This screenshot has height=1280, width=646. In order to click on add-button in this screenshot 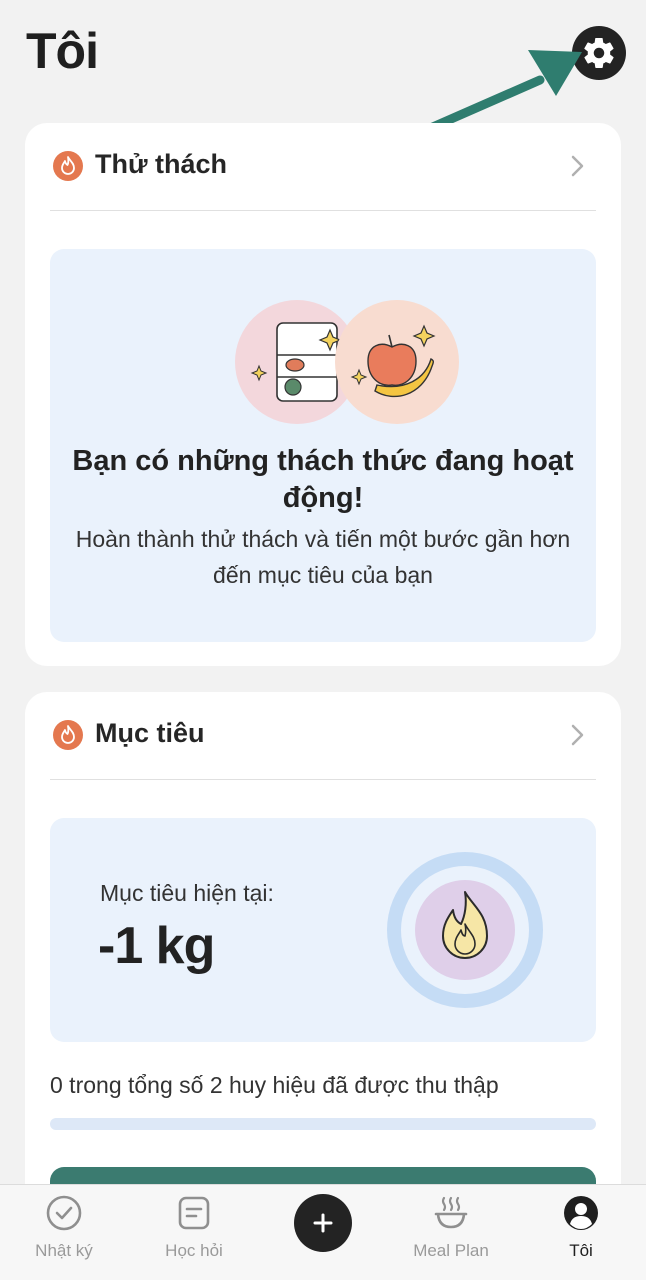, I will do `click(323, 1223)`.